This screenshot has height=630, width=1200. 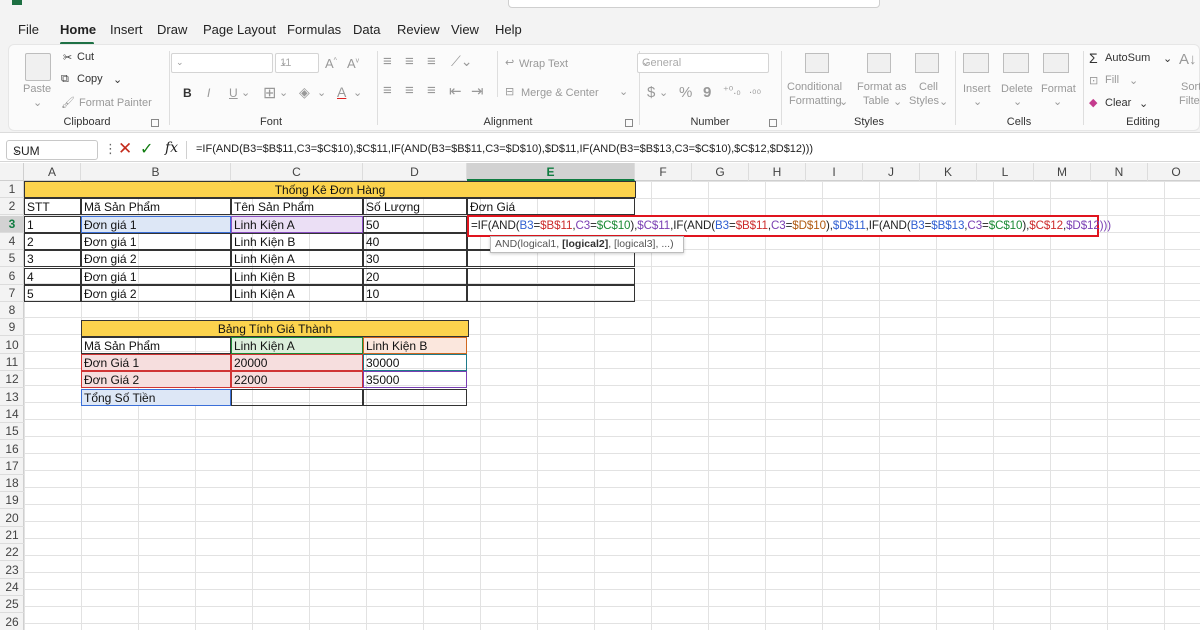 What do you see at coordinates (110, 149) in the screenshot?
I see `more-options-icon: ⋮` at bounding box center [110, 149].